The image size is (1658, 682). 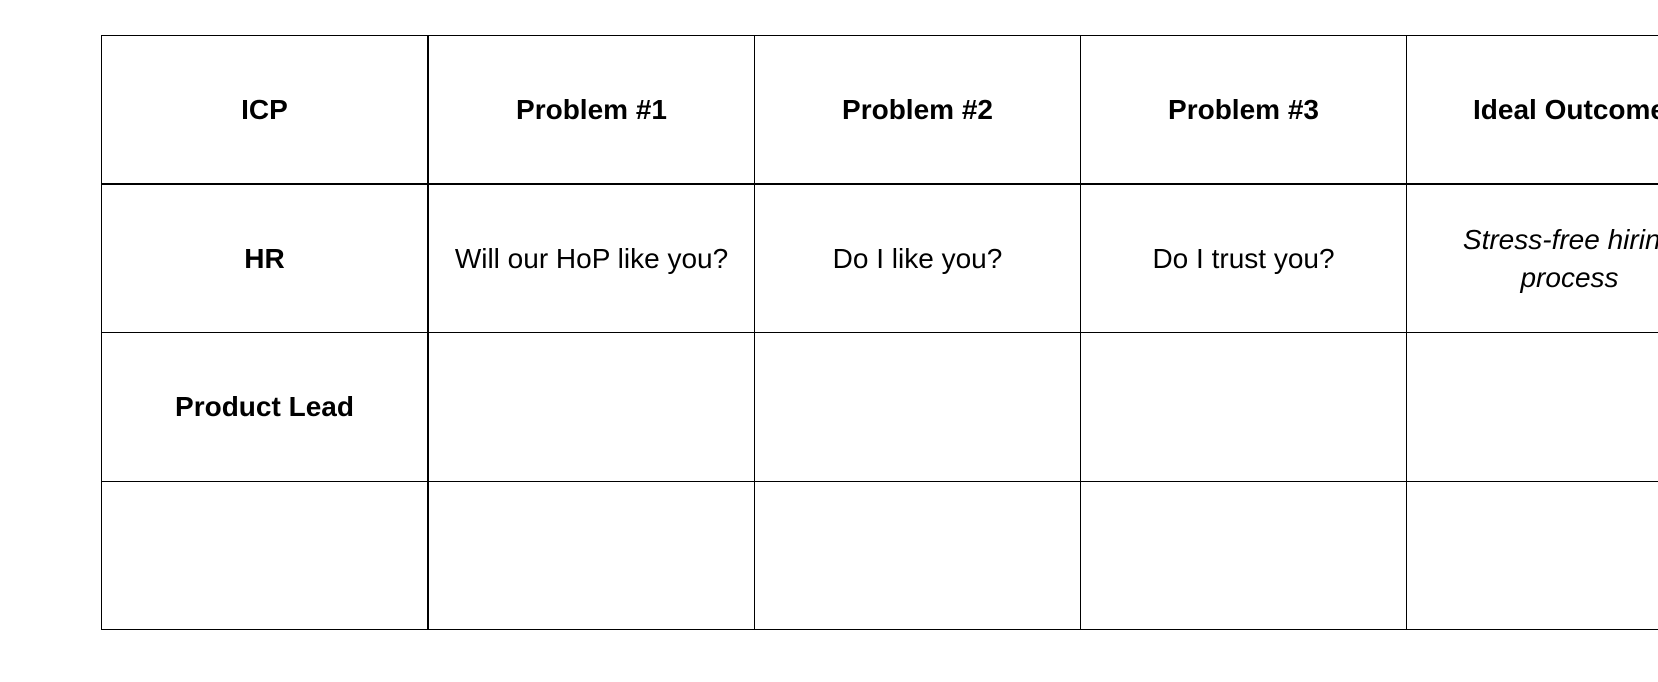 What do you see at coordinates (265, 110) in the screenshot?
I see `header-icp: ICP` at bounding box center [265, 110].